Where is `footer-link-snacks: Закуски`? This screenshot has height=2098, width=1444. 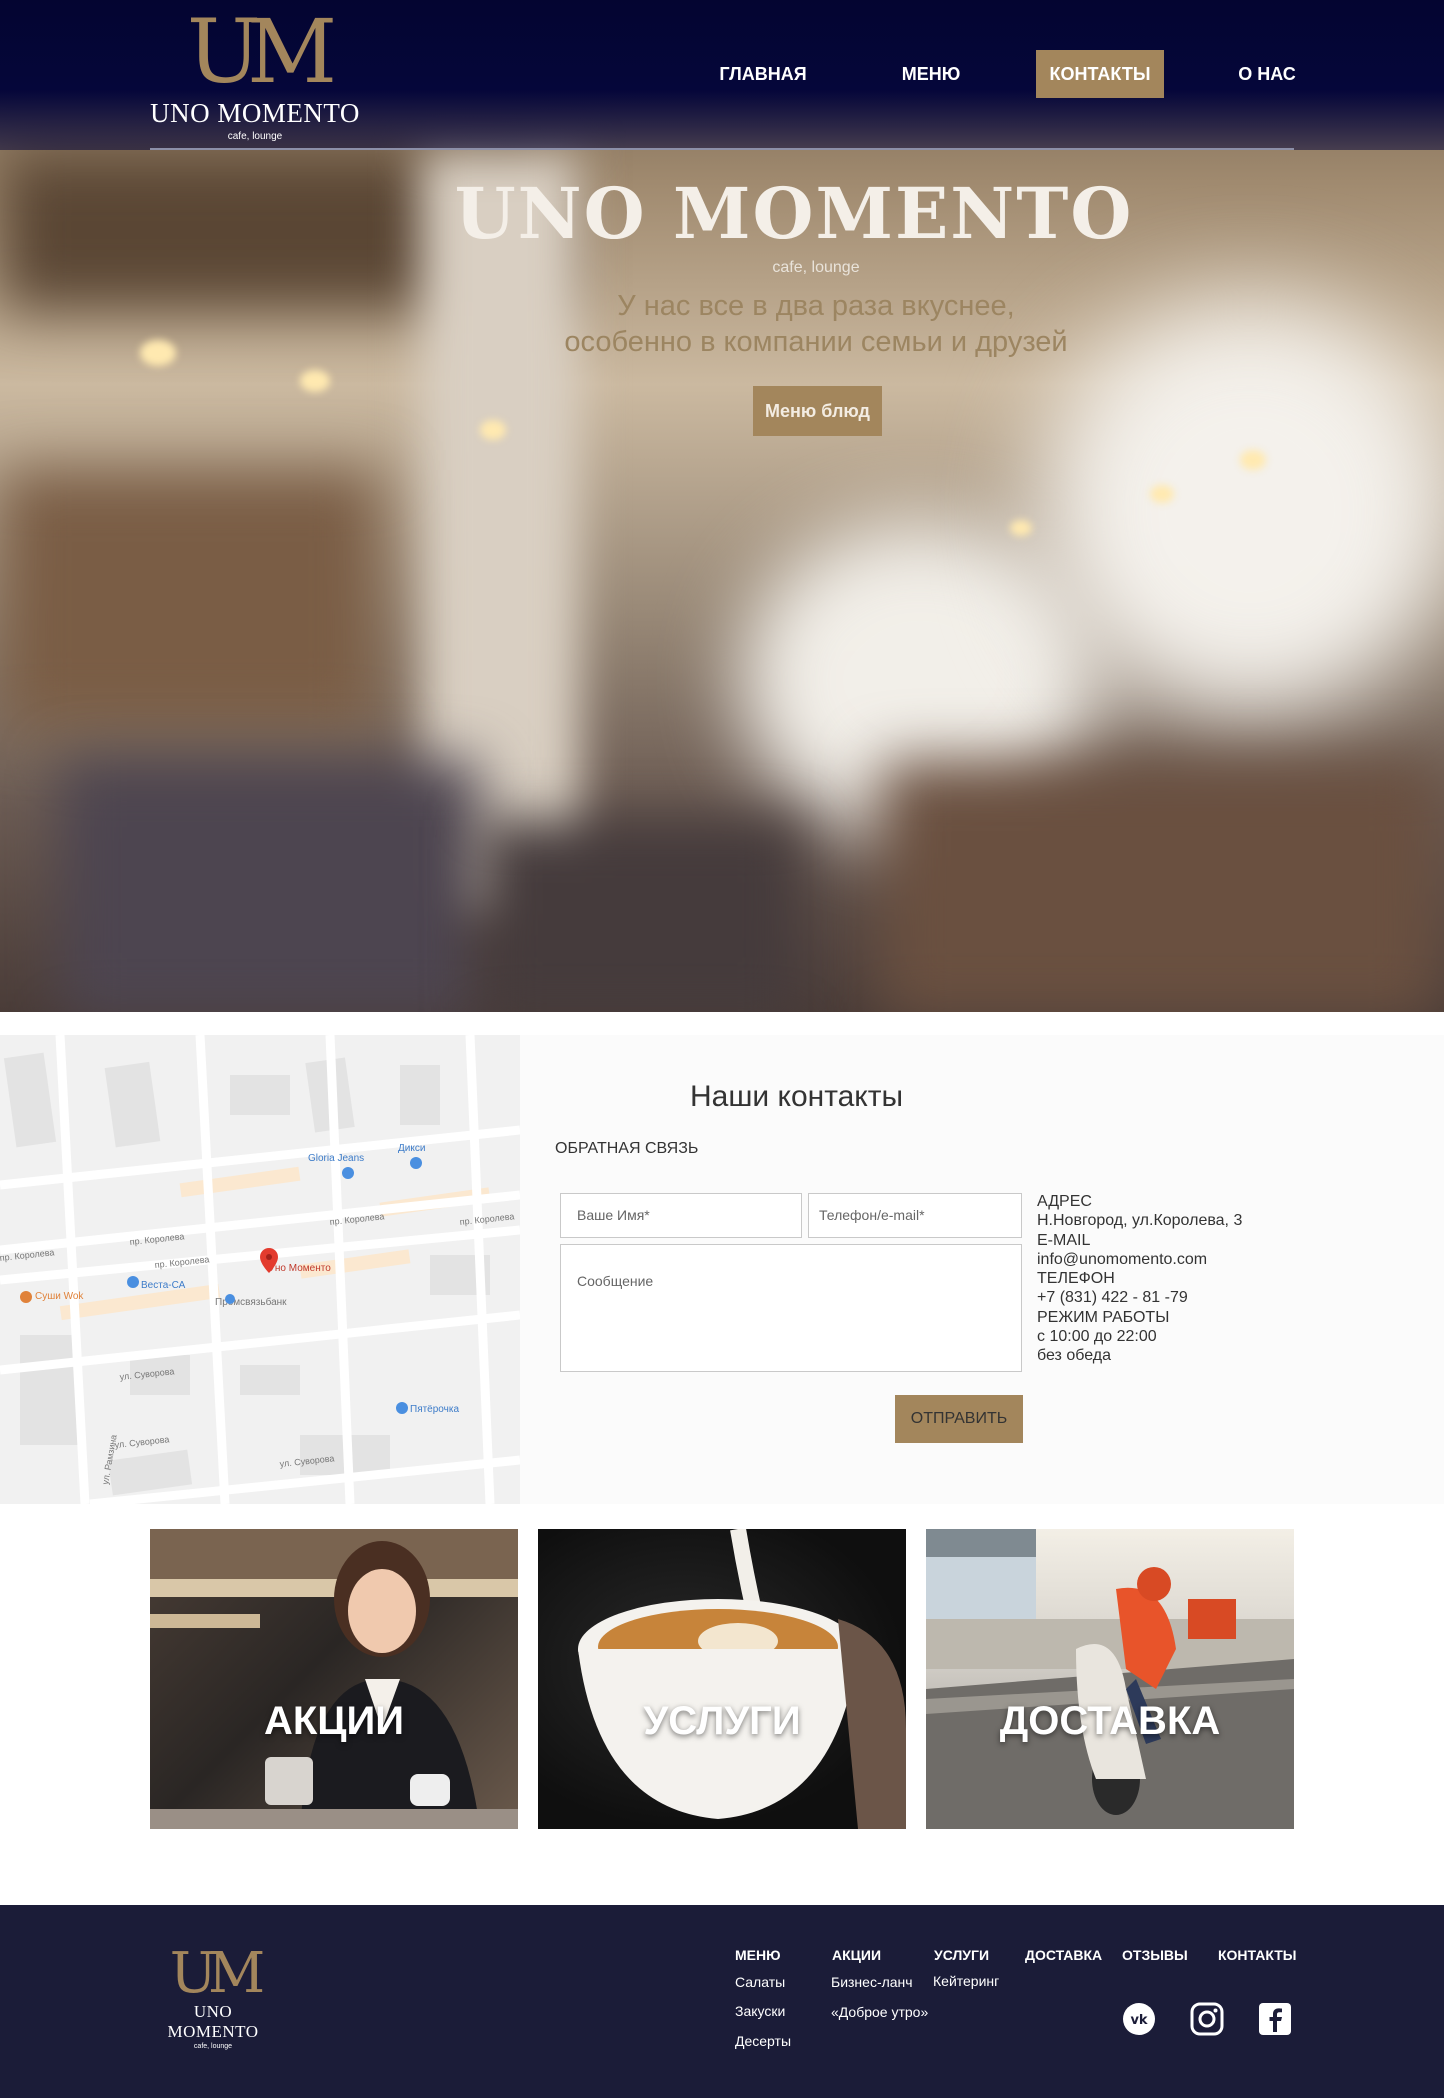
footer-link-snacks: Закуски is located at coordinates (760, 2011).